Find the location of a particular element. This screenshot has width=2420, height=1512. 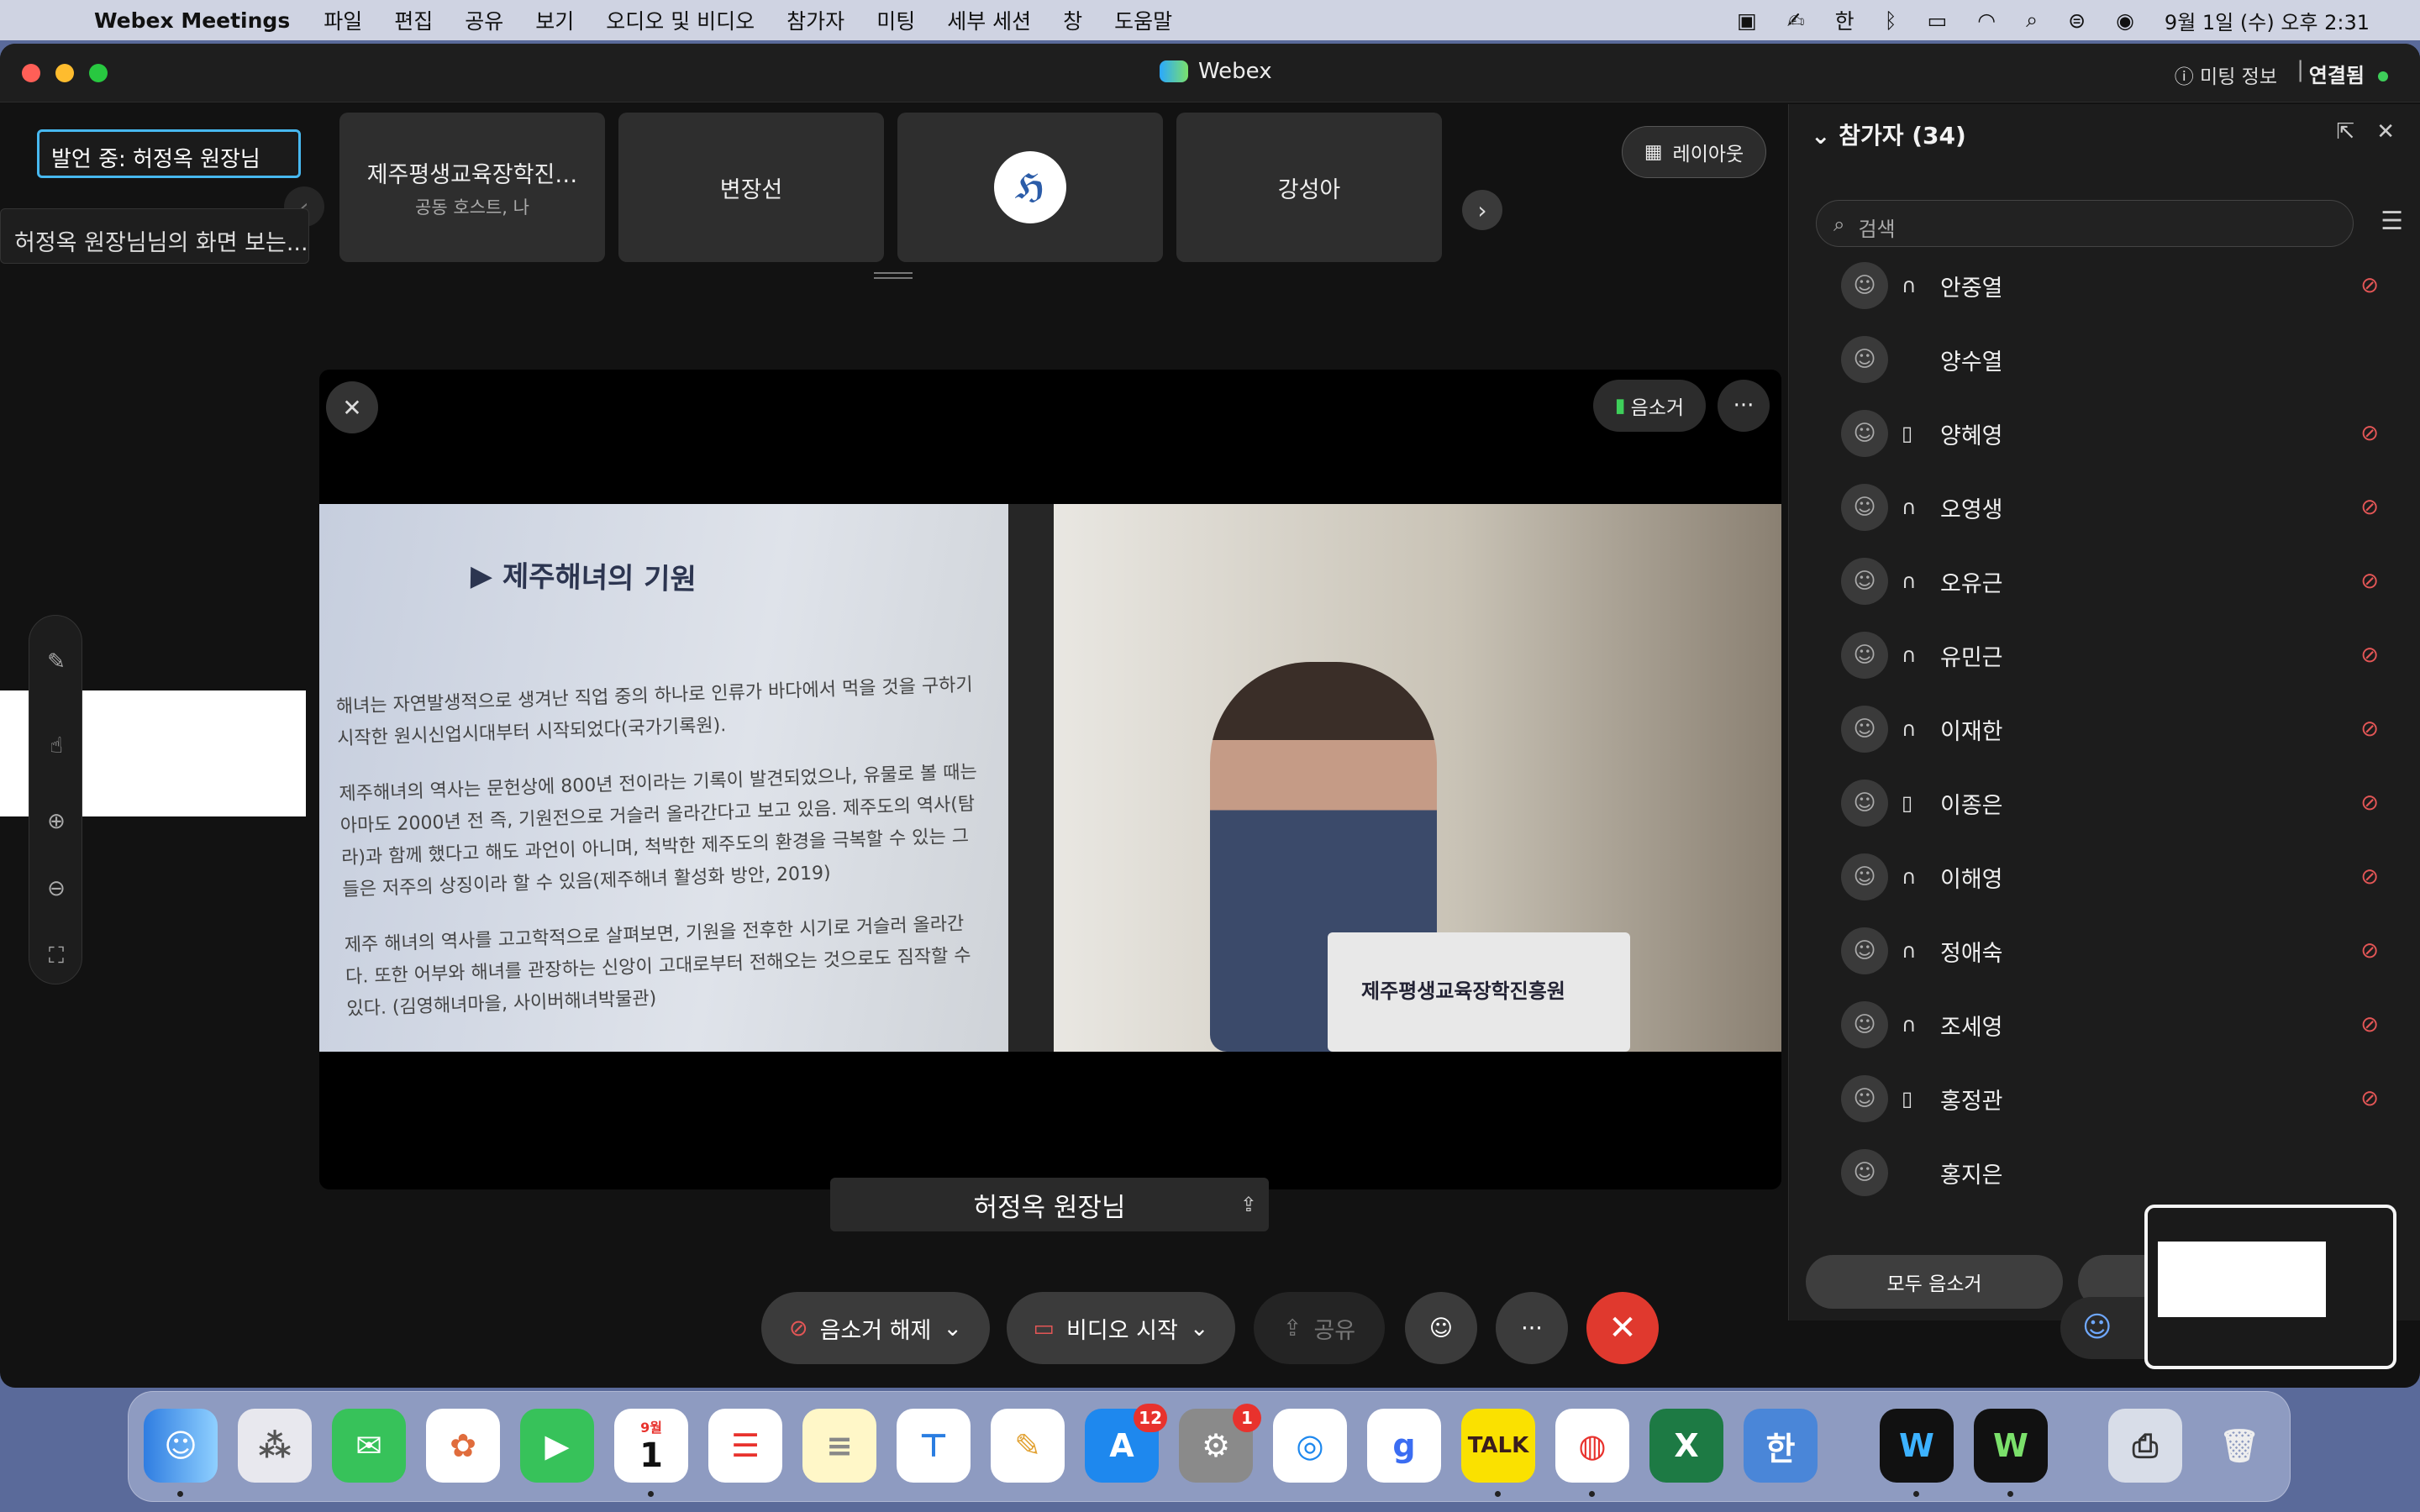

facetime-icon: ▶ is located at coordinates (557, 1446).